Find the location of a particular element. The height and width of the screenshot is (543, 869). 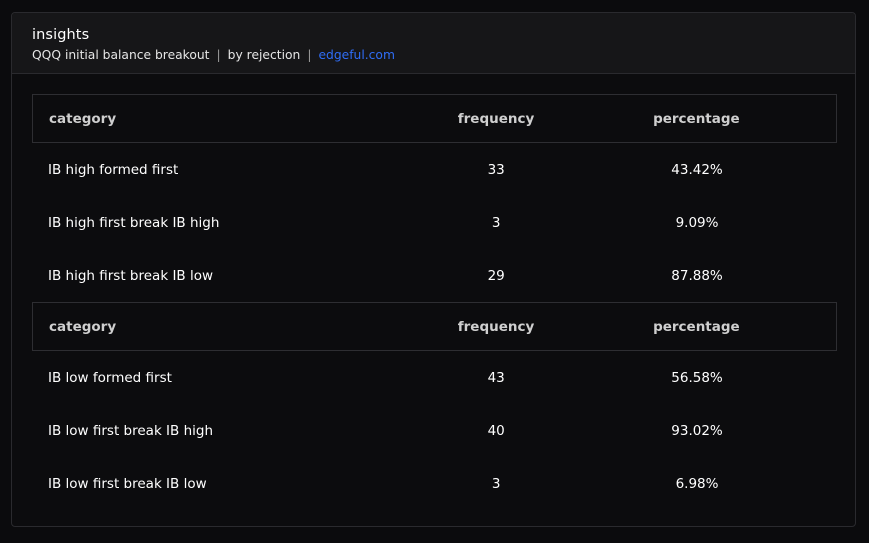

cell-category: IB low formed first is located at coordinates (110, 377).